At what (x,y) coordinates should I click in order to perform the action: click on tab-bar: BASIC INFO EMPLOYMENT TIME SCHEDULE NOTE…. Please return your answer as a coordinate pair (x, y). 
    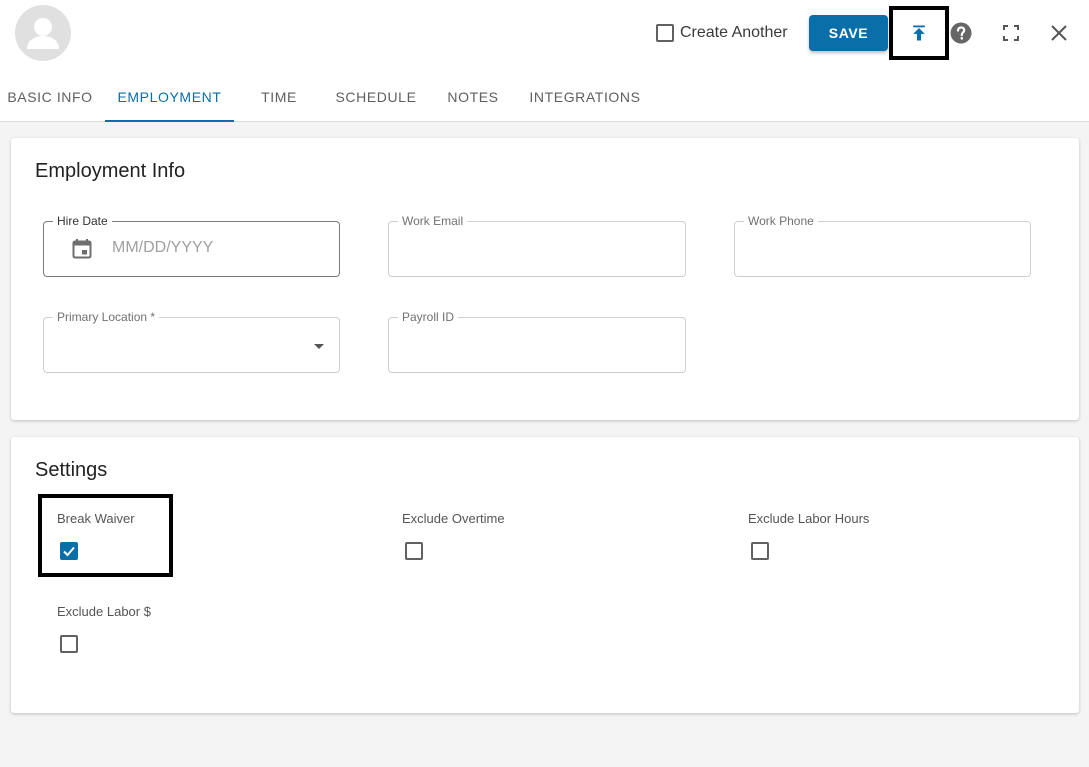
    Looking at the image, I should click on (350, 97).